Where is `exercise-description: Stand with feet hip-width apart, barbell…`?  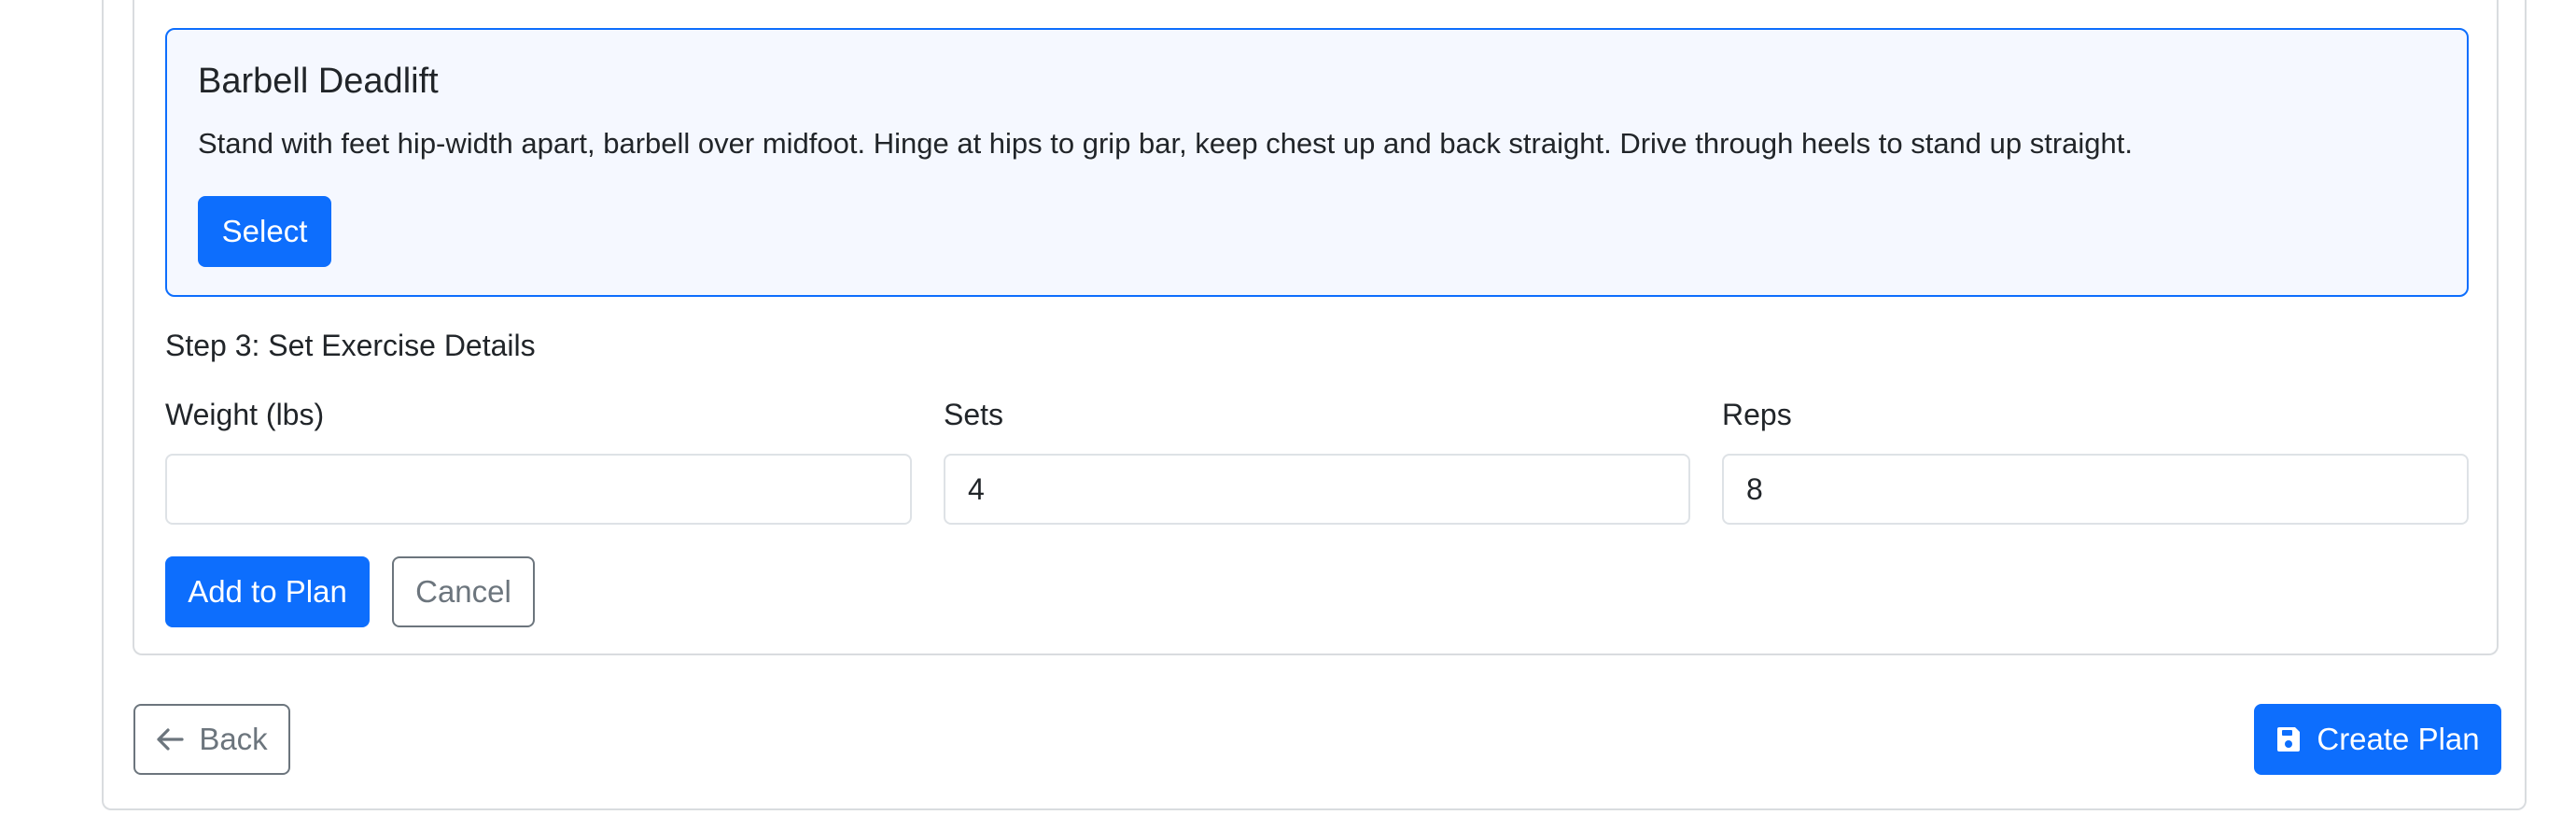 exercise-description: Stand with feet hip-width apart, barbell… is located at coordinates (1166, 143).